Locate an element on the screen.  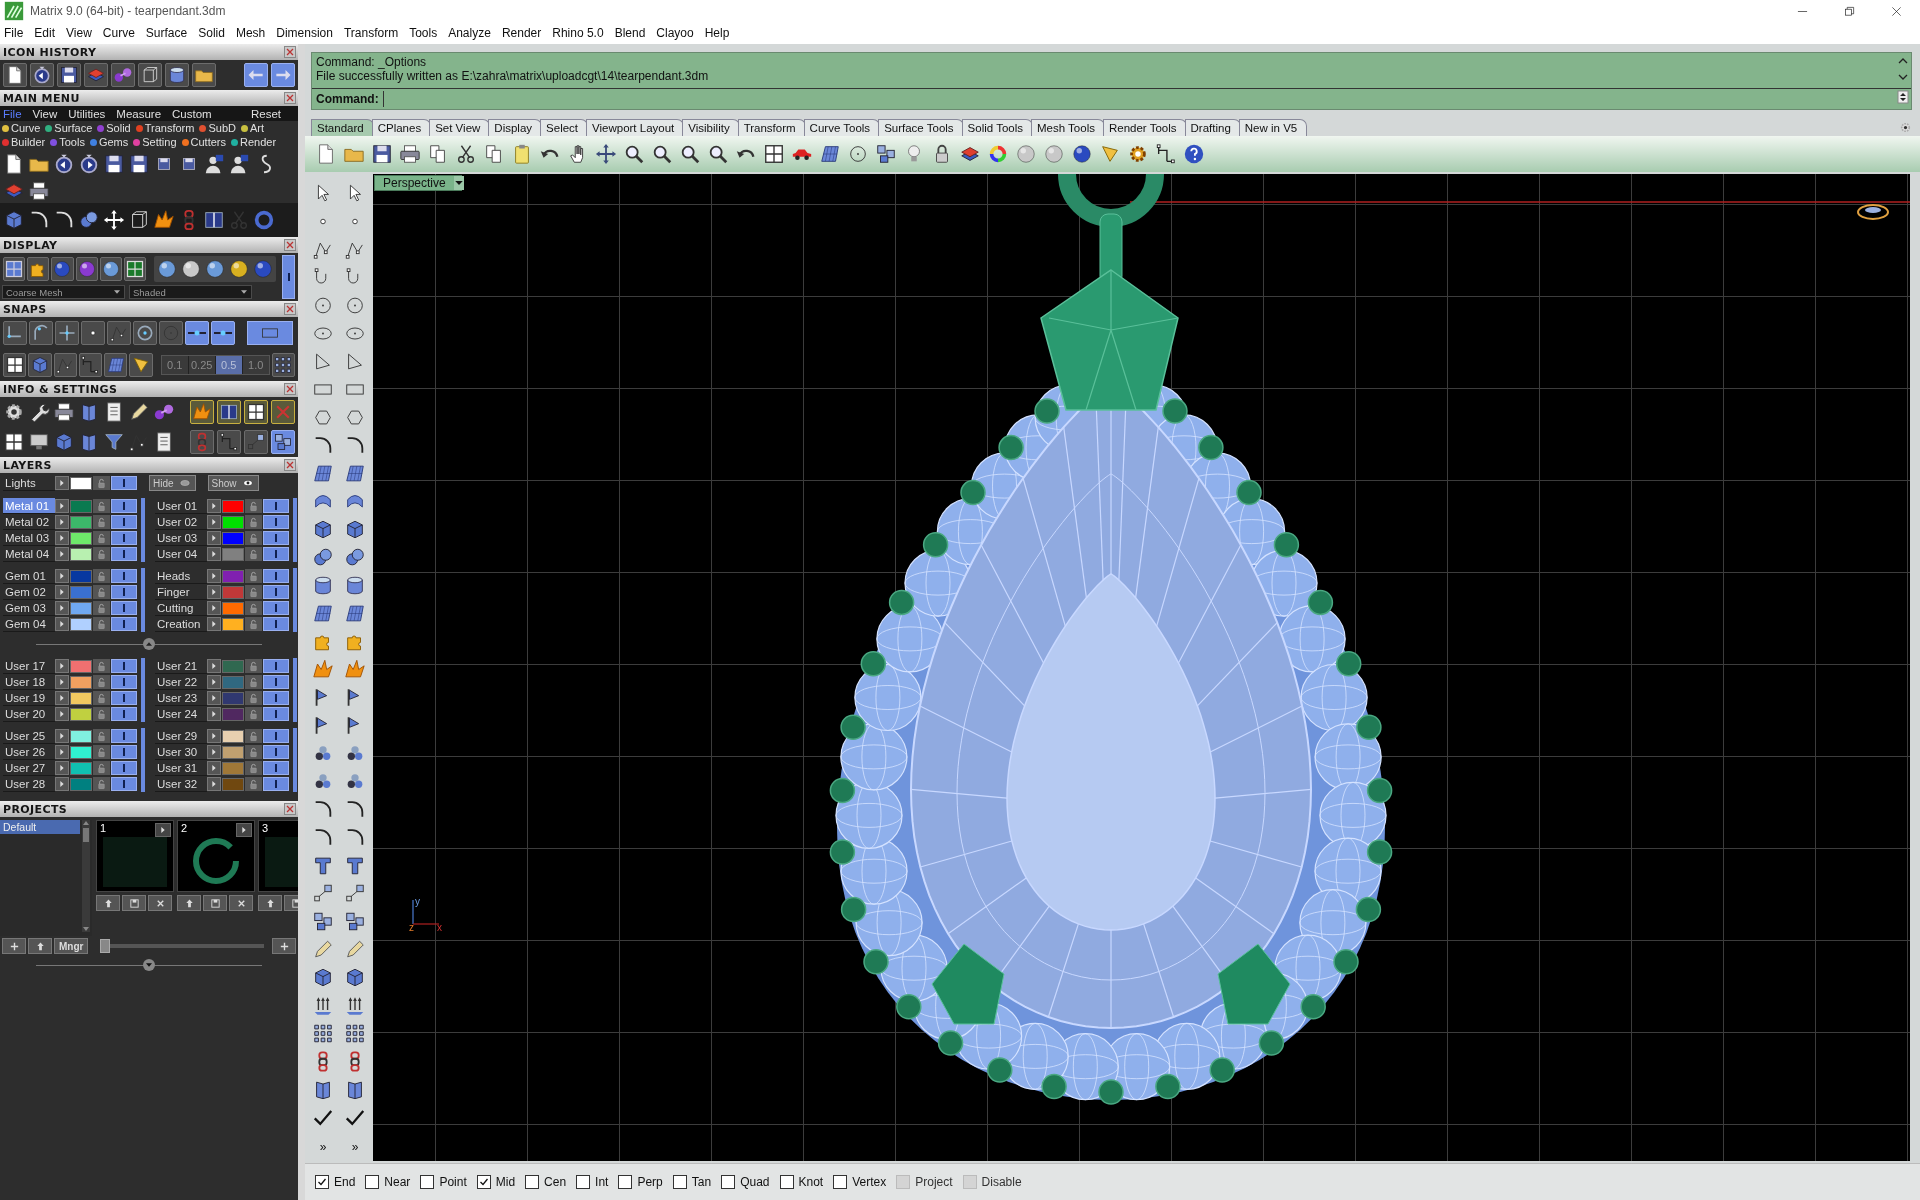
toolbar-tab: Display is located at coordinates (515, 127).